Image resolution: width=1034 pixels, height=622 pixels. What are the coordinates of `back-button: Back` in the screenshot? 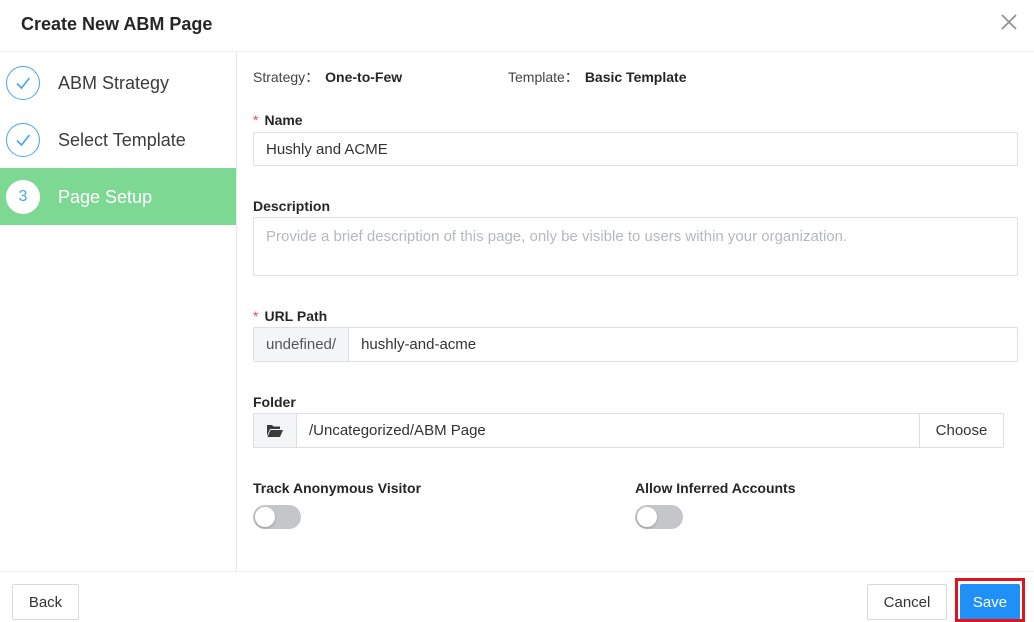 It's located at (45, 602).